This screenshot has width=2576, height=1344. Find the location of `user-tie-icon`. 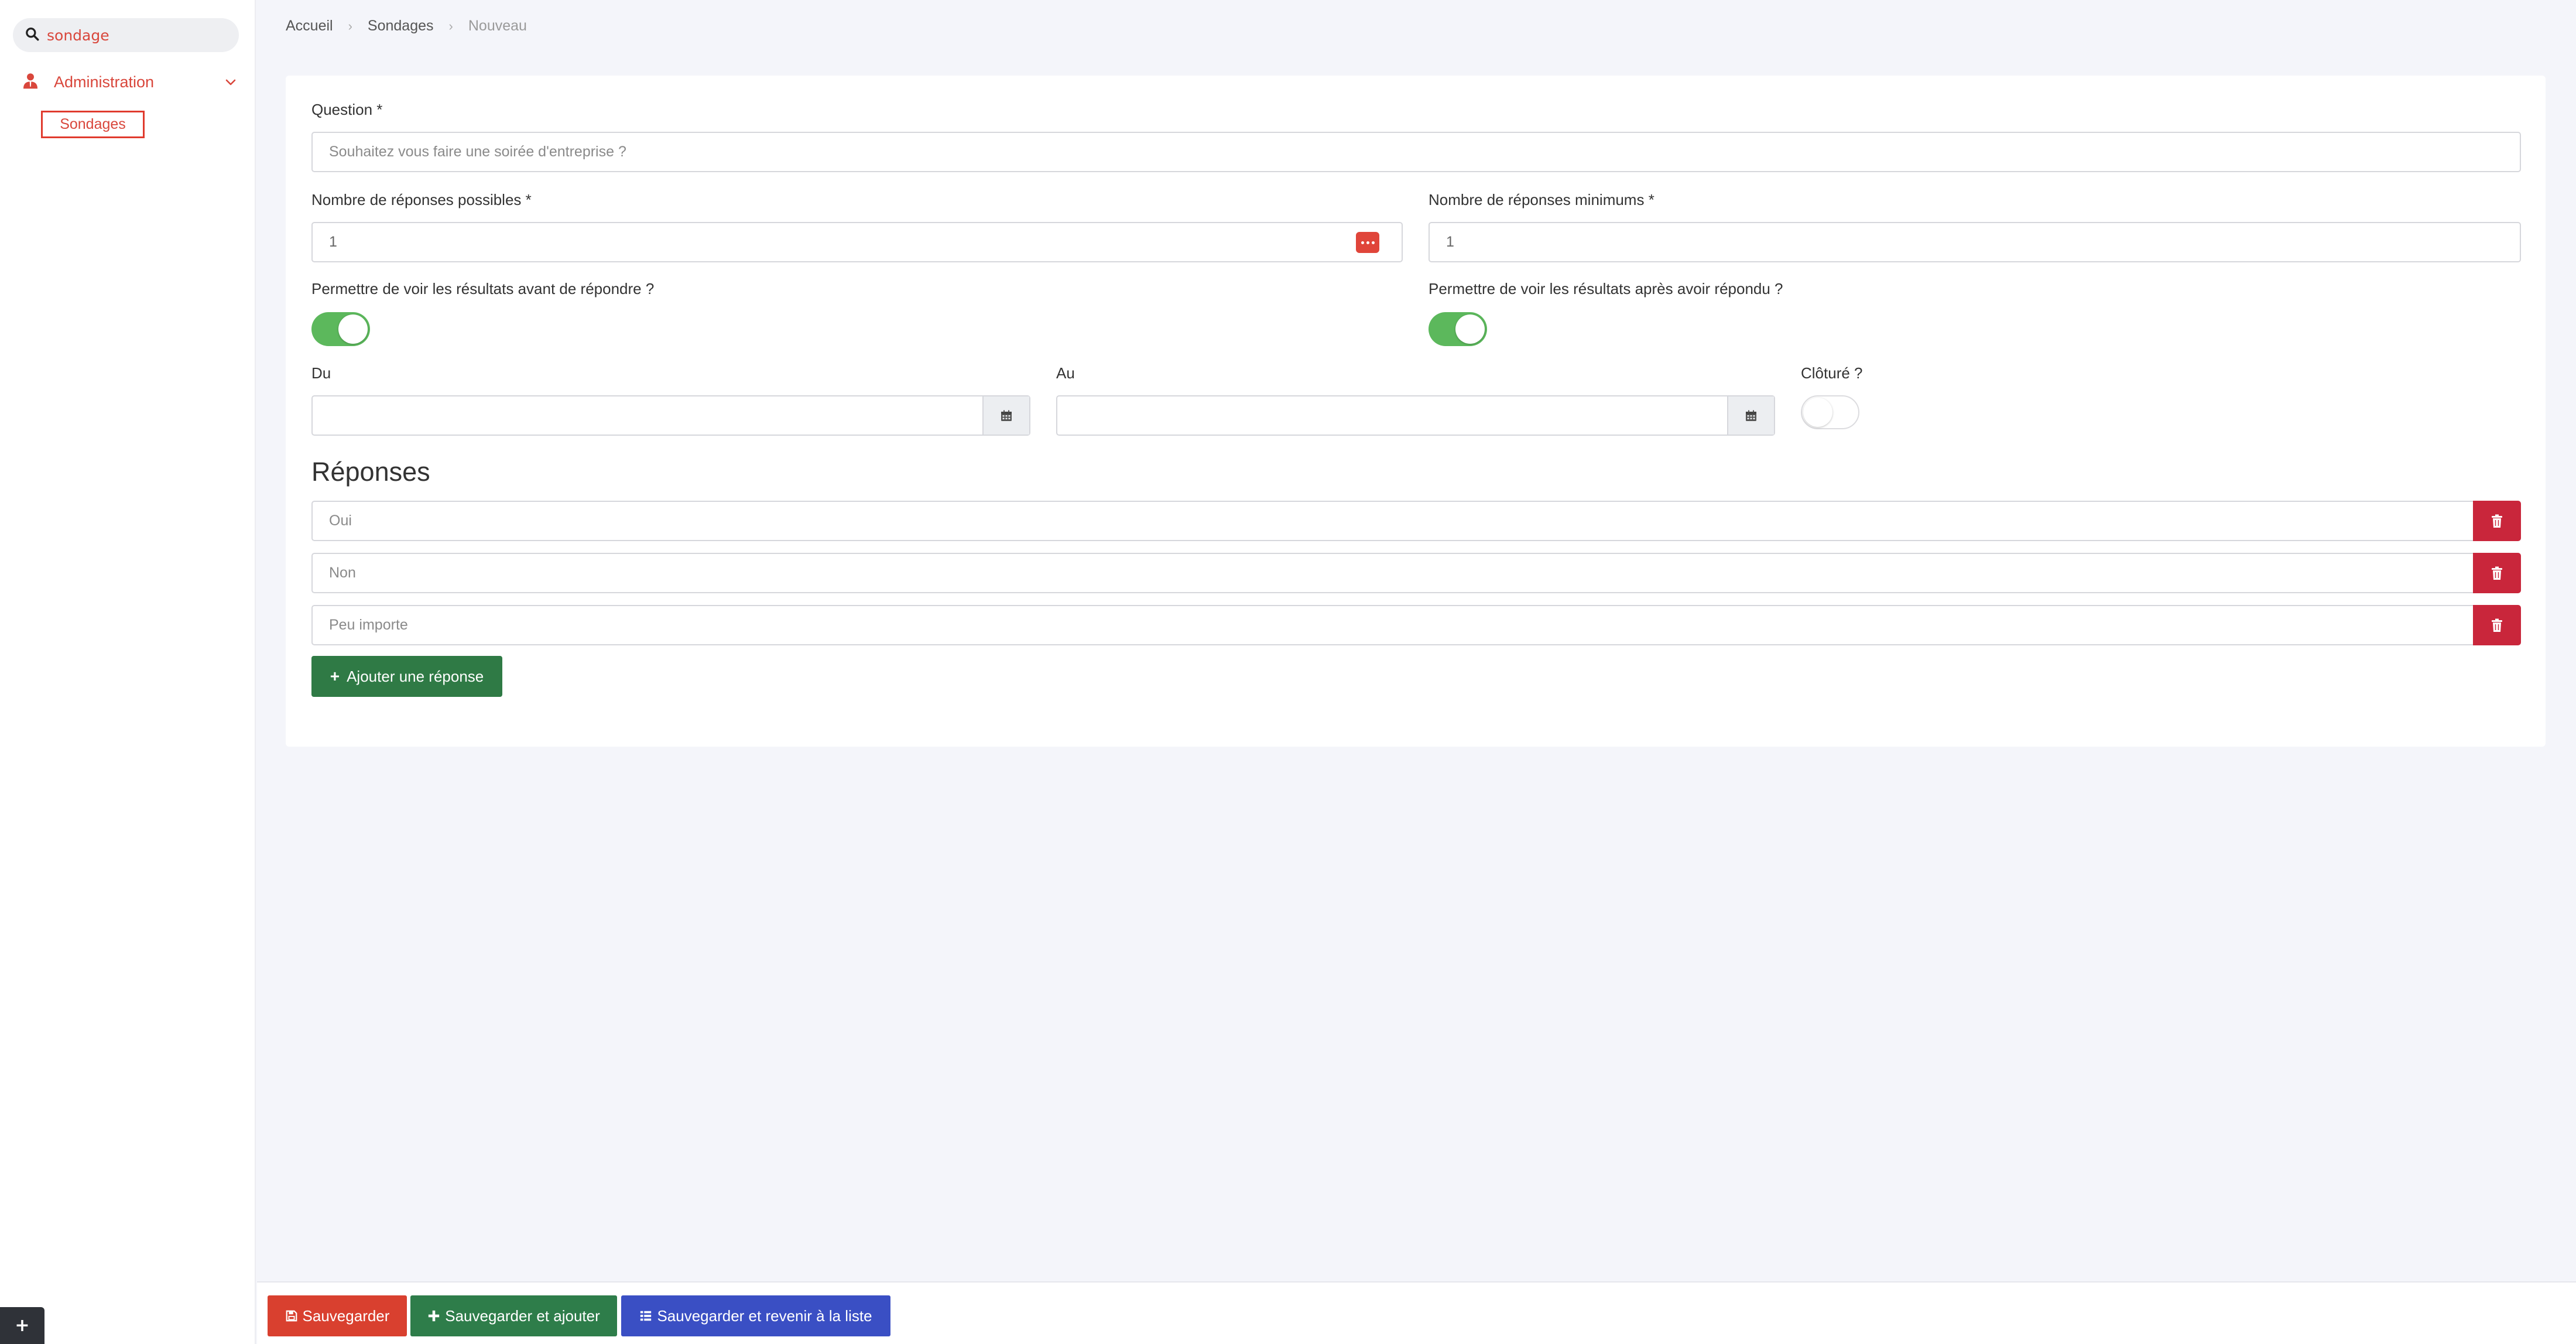

user-tie-icon is located at coordinates (30, 82).